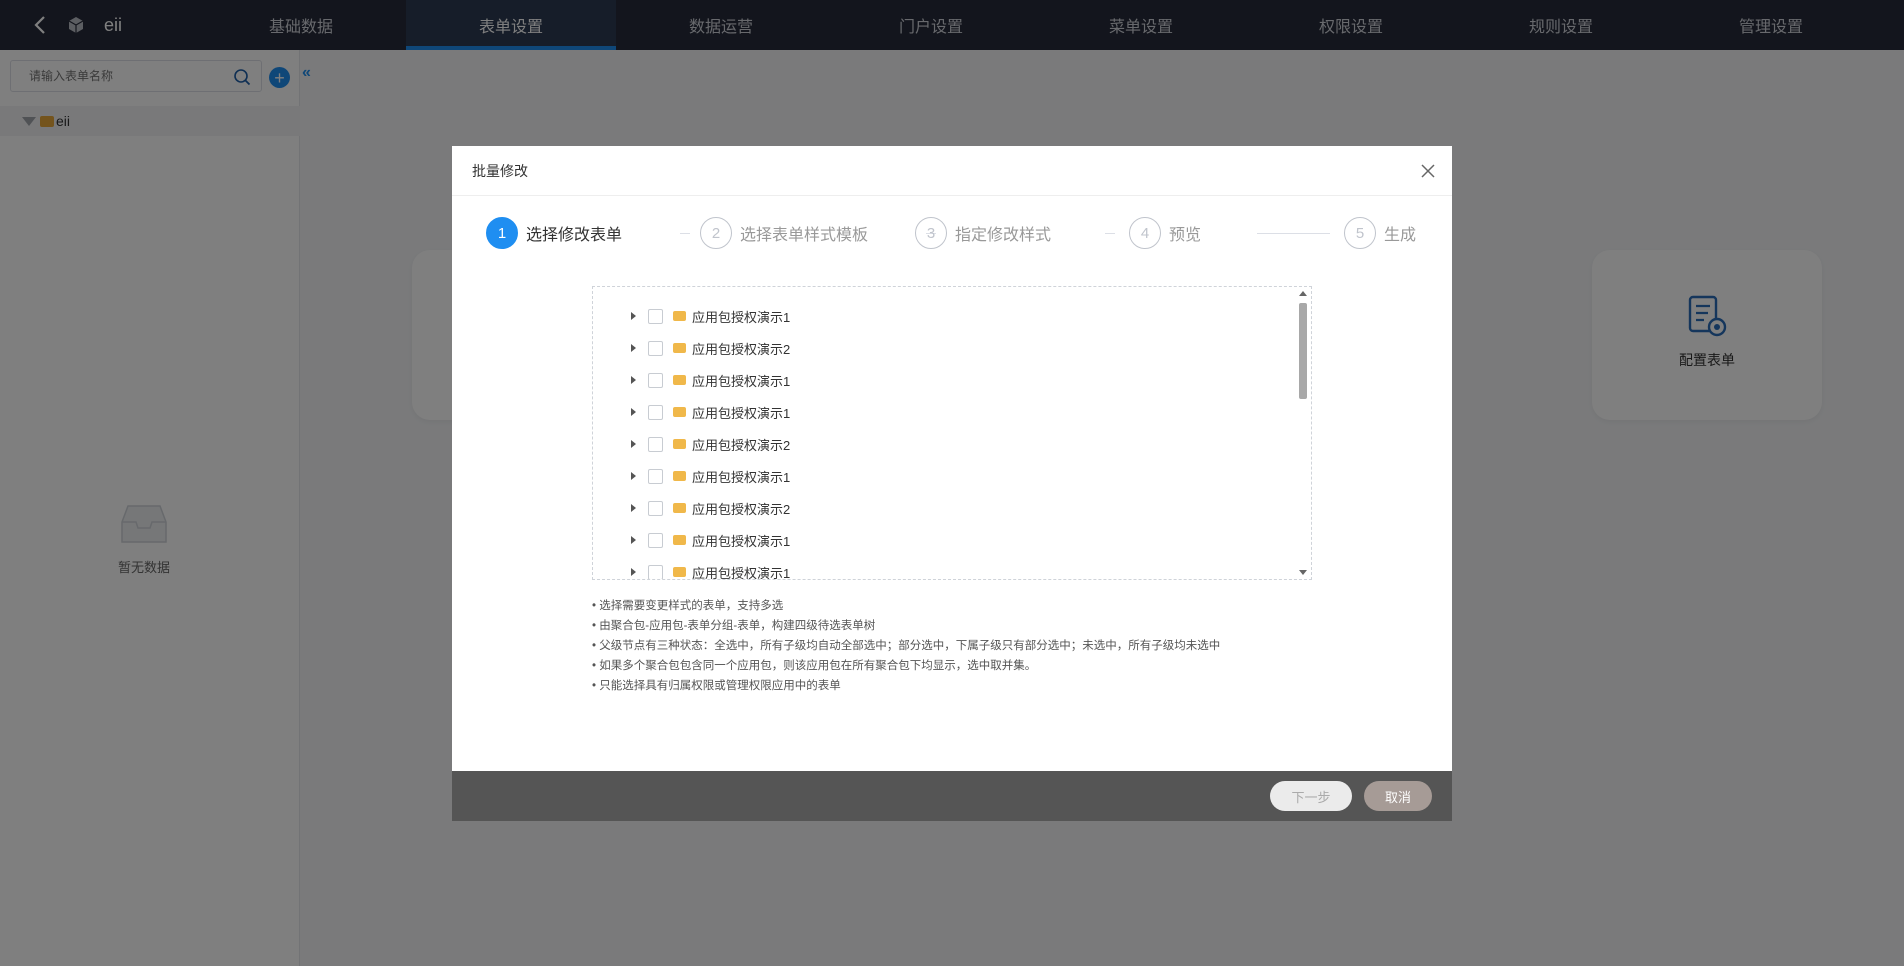 The height and width of the screenshot is (966, 1904). What do you see at coordinates (574, 235) in the screenshot?
I see `step-label: 选择修改表单` at bounding box center [574, 235].